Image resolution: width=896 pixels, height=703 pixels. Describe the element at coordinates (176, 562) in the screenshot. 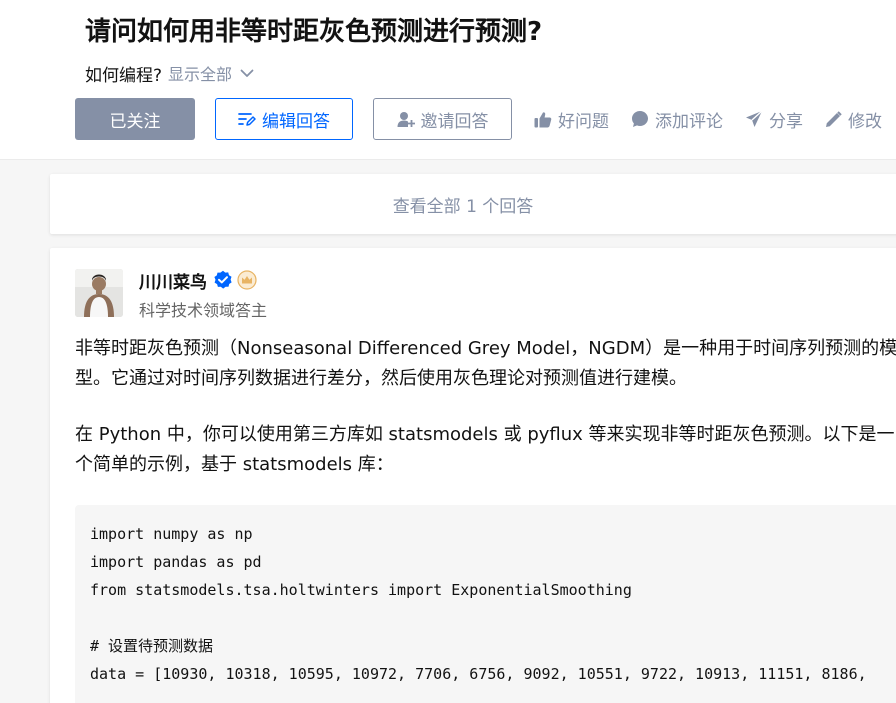

I see `code-line: import pandas as pd` at that location.